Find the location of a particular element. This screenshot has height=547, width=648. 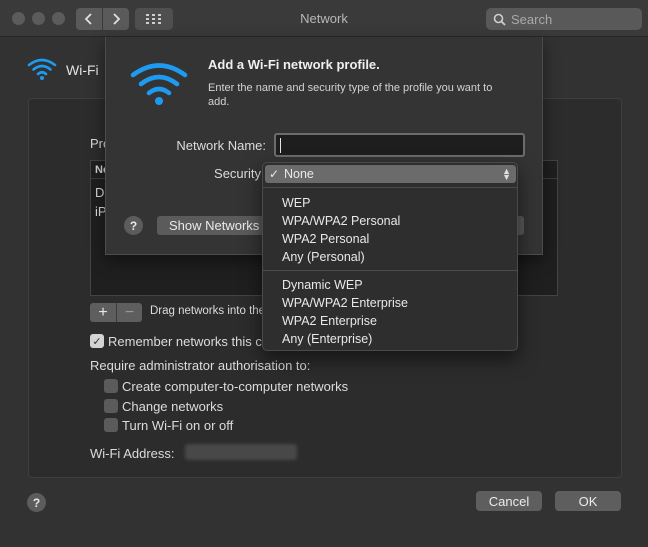

remember-networks-checkbox: ✓ is located at coordinates (97, 341).